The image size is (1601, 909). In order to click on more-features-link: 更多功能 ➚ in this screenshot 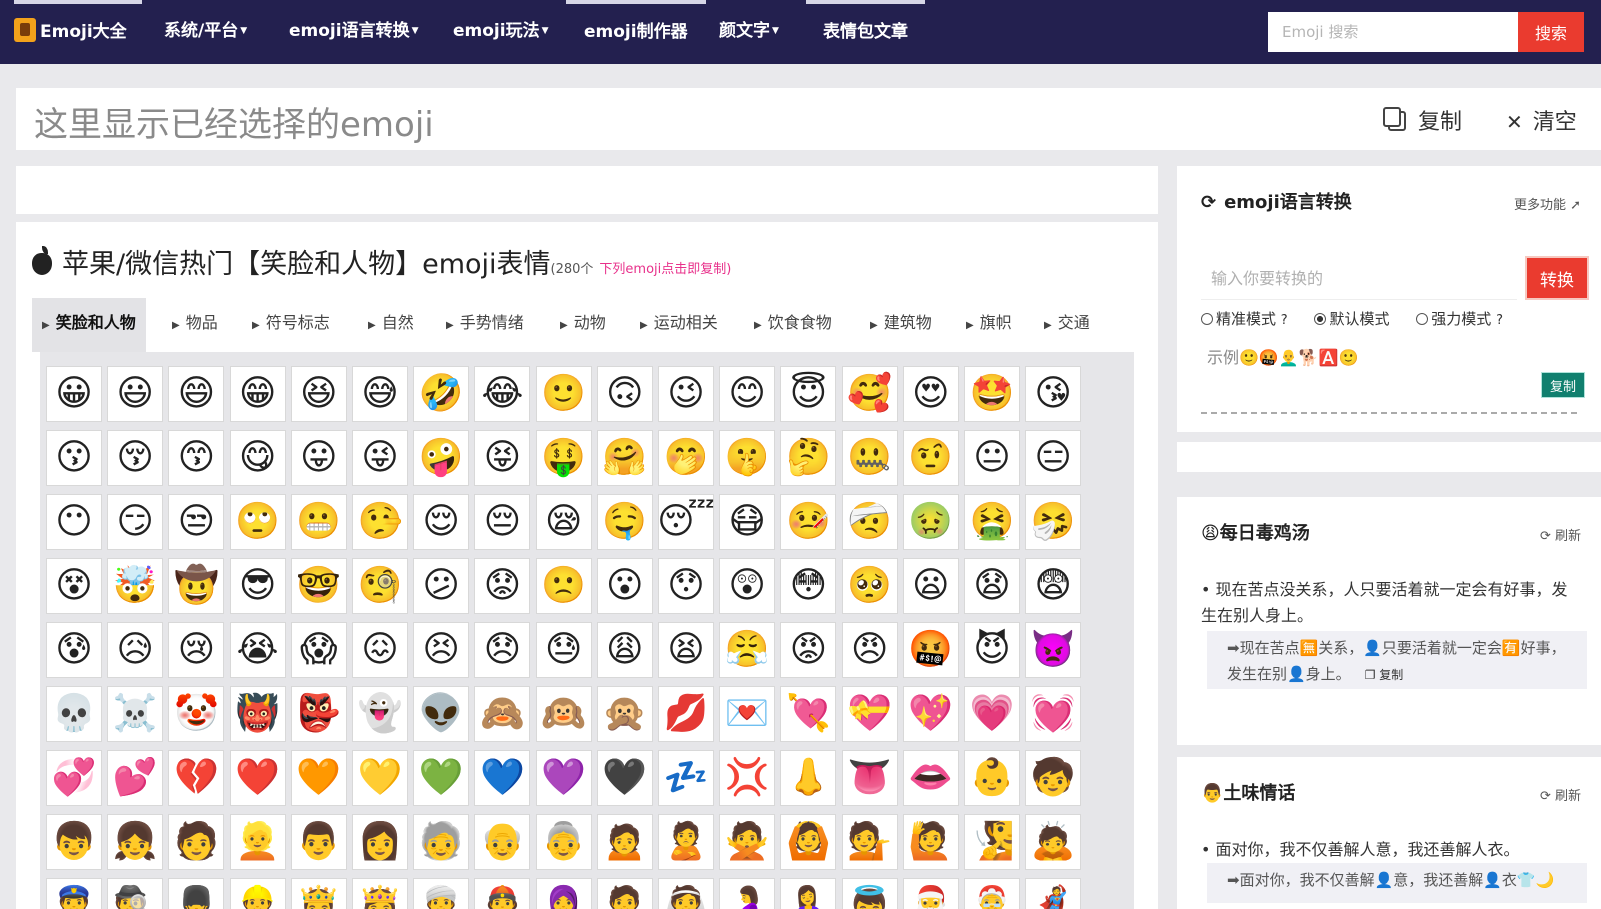, I will do `click(1547, 203)`.